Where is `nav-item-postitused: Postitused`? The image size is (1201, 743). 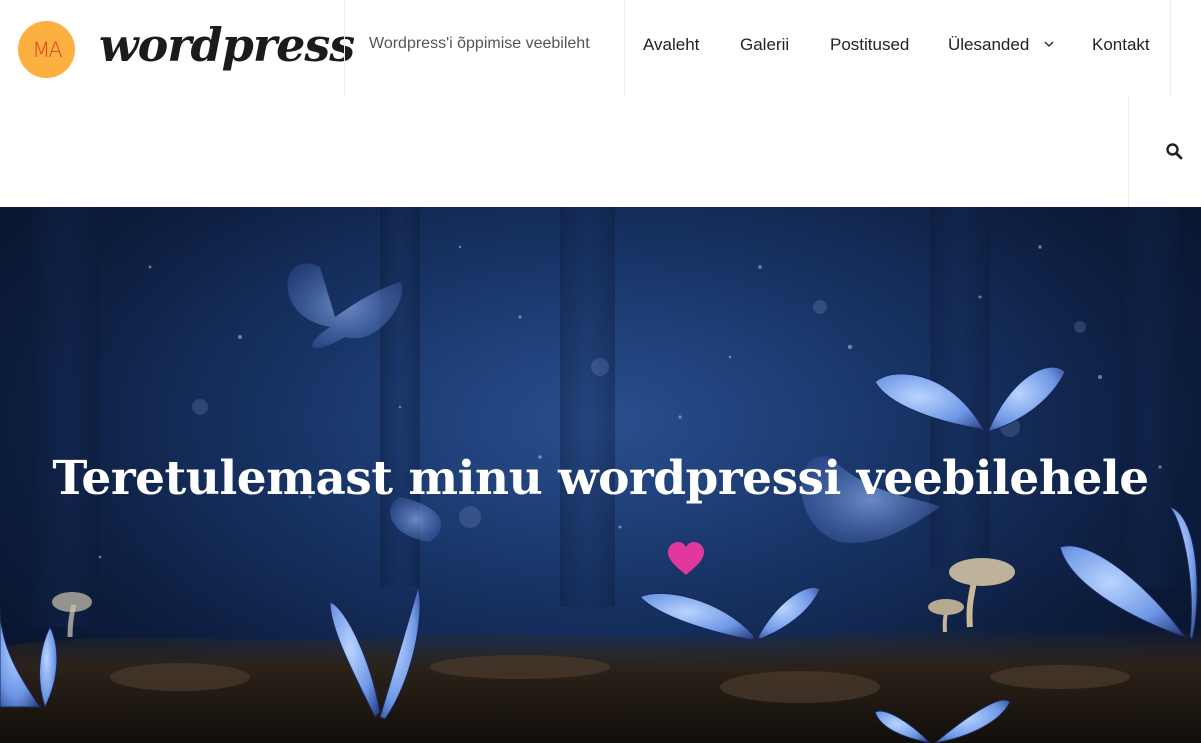 nav-item-postitused: Postitused is located at coordinates (869, 45).